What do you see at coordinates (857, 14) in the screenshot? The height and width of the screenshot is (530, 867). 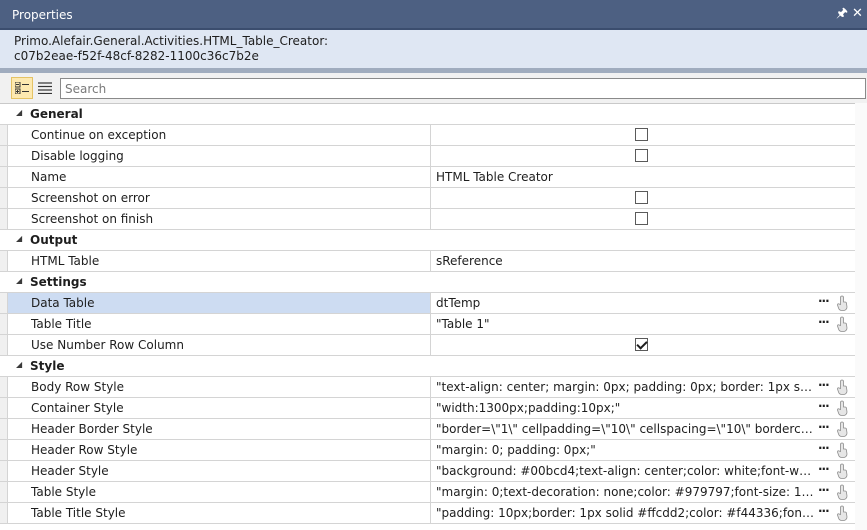 I see `close-icon: ✕` at bounding box center [857, 14].